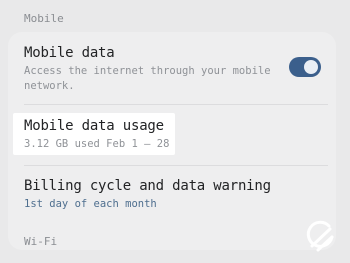  Describe the element at coordinates (97, 144) in the screenshot. I see `mobile-data-usage-subtitle: 3.12 GB used Feb 1 – 28` at that location.